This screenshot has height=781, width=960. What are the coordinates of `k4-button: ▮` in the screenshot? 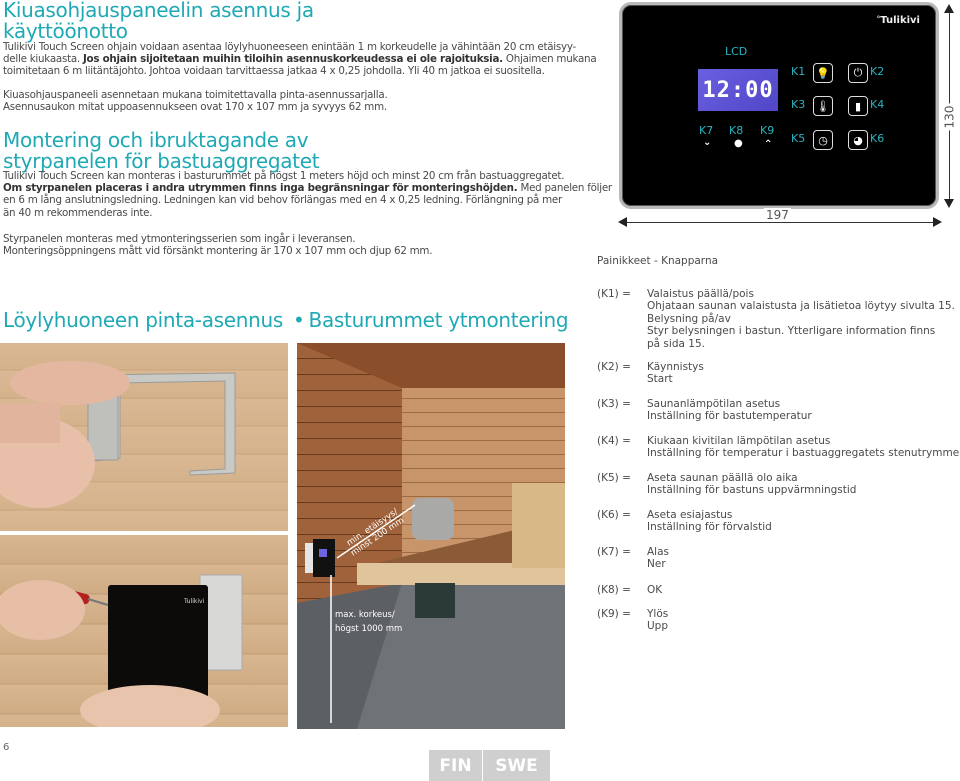 It's located at (858, 106).